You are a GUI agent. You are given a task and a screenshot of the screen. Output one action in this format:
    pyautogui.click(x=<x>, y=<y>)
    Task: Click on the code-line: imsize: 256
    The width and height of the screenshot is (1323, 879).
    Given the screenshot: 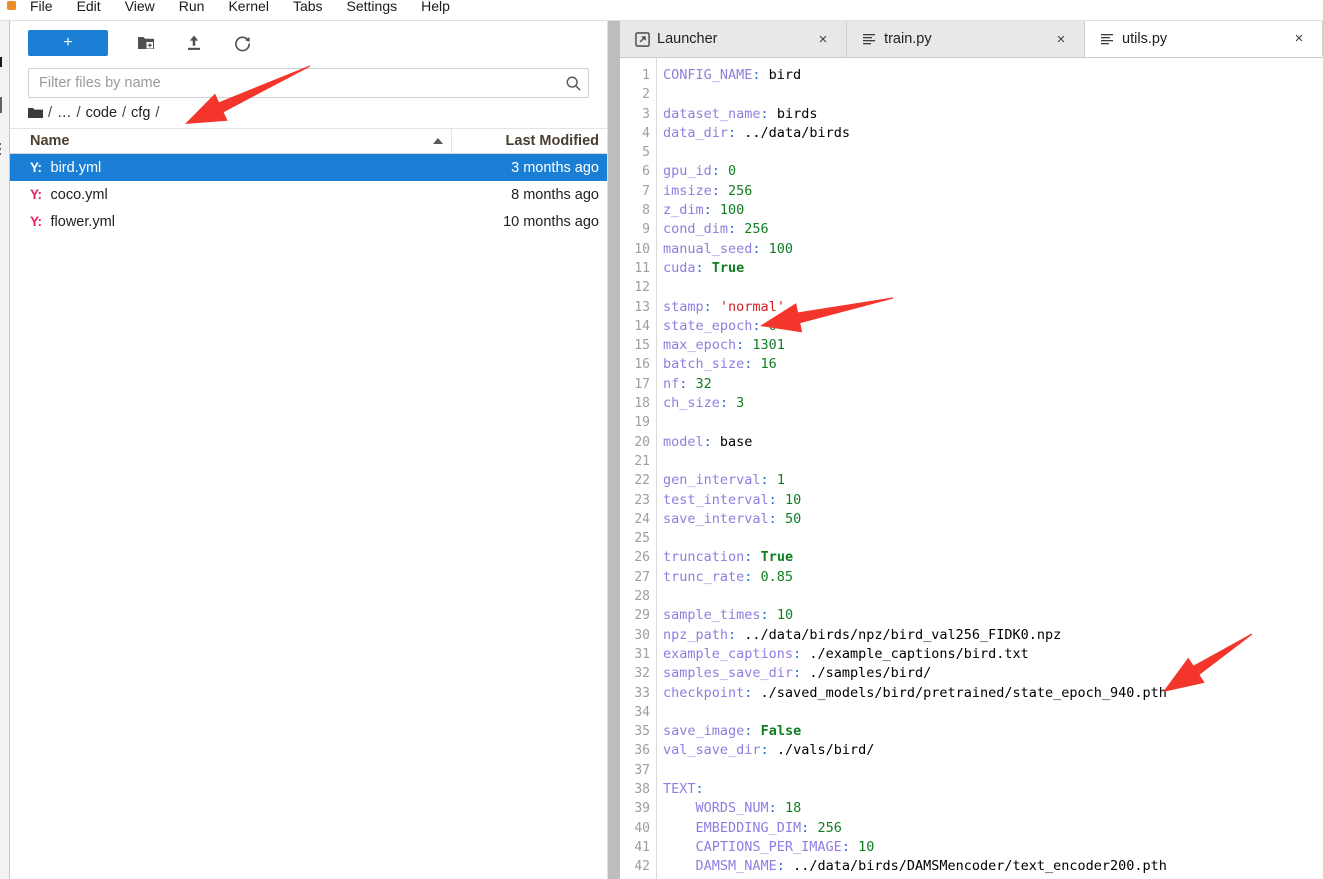 What is the action you would take?
    pyautogui.click(x=993, y=191)
    